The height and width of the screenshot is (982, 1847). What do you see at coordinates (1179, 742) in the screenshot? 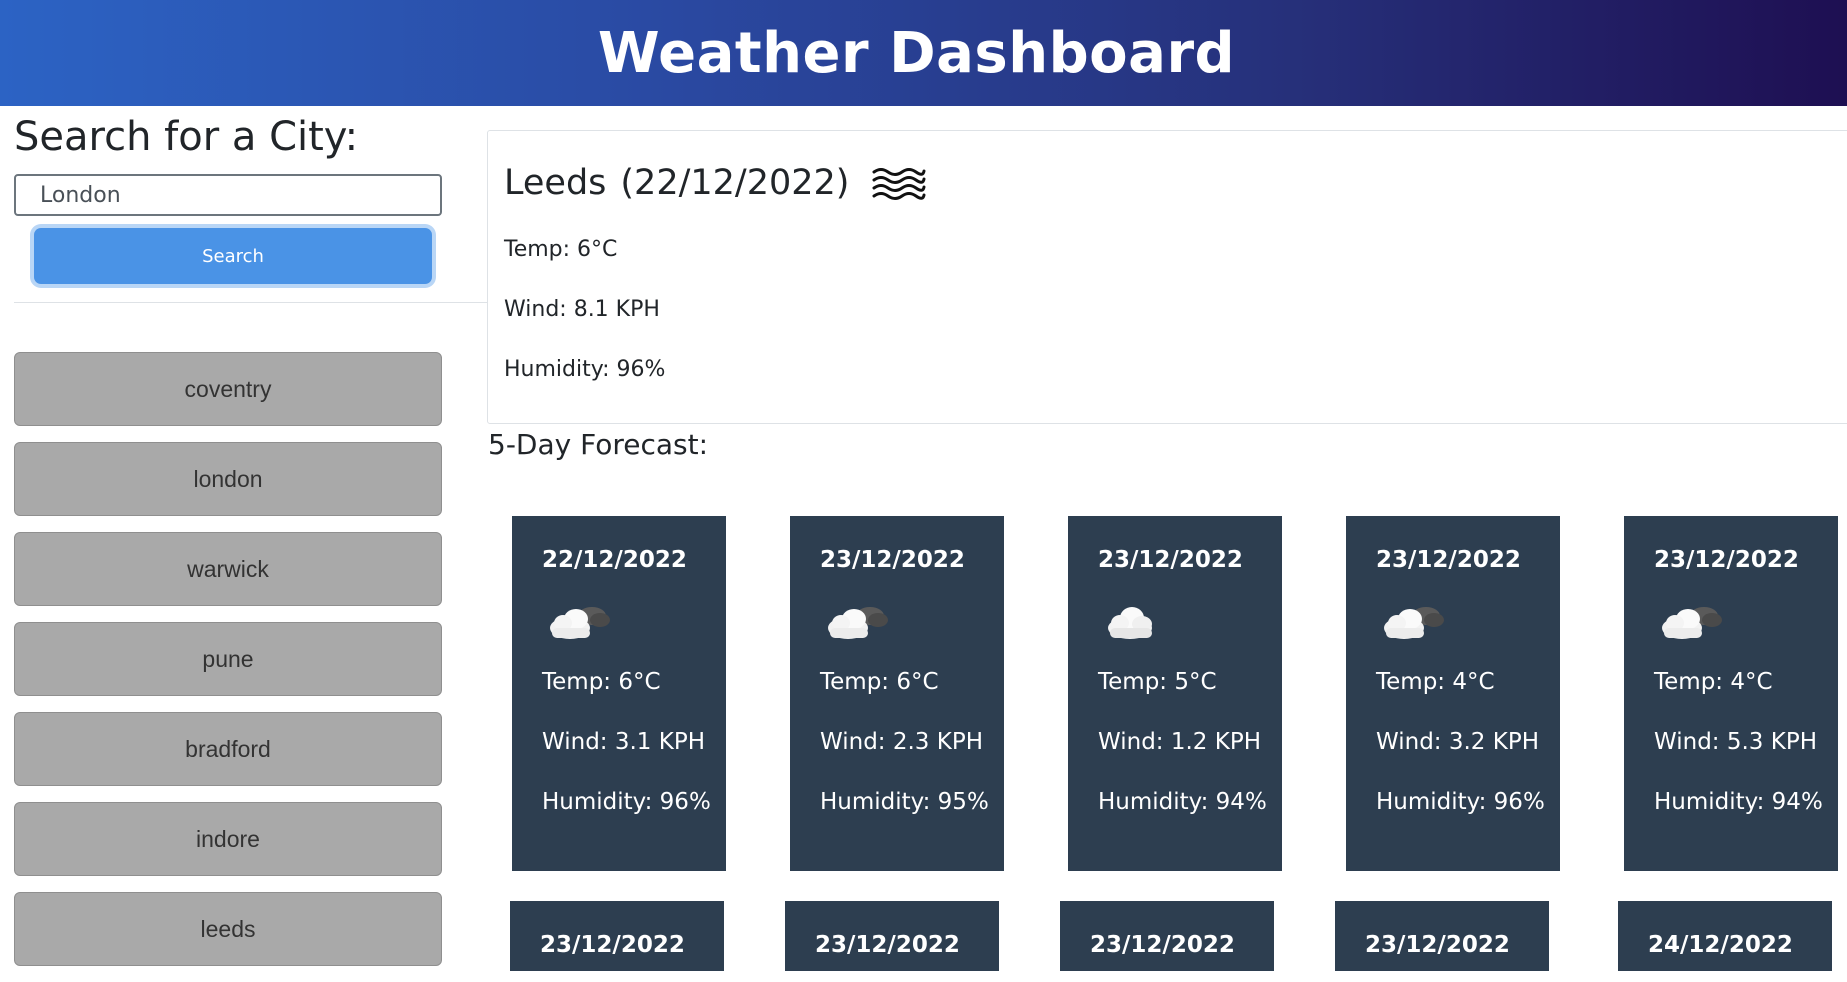
I see `forecast-wind: Wind: 1.2 KPH` at bounding box center [1179, 742].